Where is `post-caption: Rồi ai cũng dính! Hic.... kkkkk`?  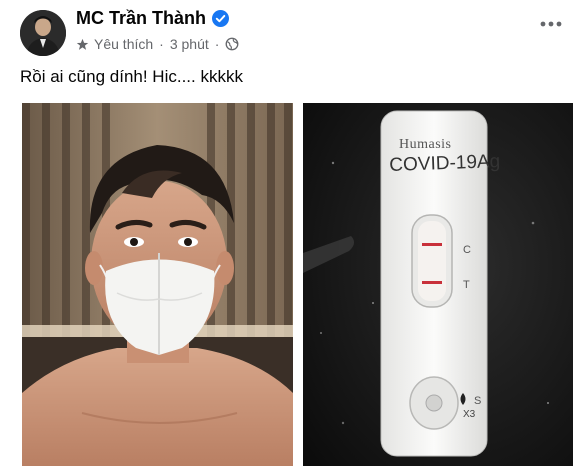
post-caption: Rồi ai cũng dính! Hic.... kkkkk is located at coordinates (131, 76).